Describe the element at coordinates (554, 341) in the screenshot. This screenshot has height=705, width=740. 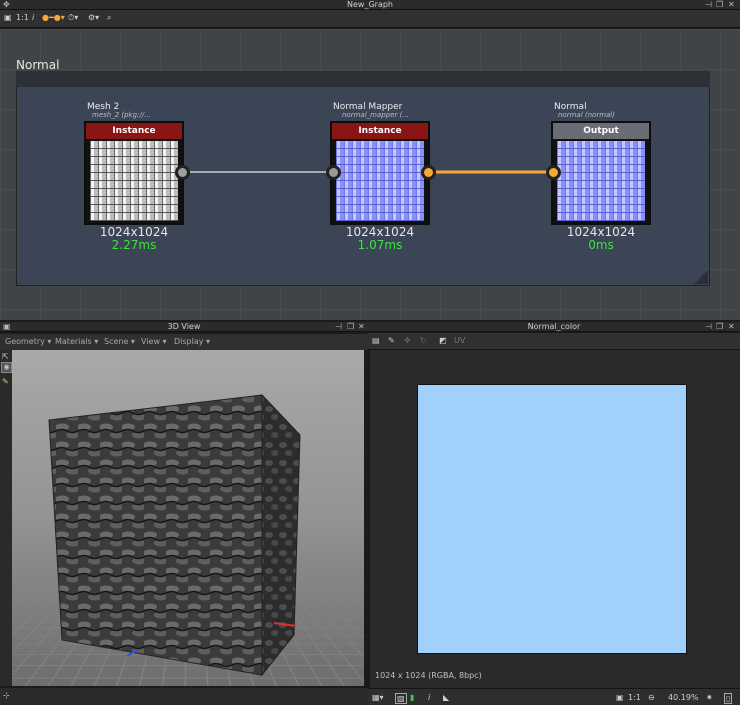
I see `image-toolbar: ▤ ✎ ✥ ↻ ◩ UV` at that location.